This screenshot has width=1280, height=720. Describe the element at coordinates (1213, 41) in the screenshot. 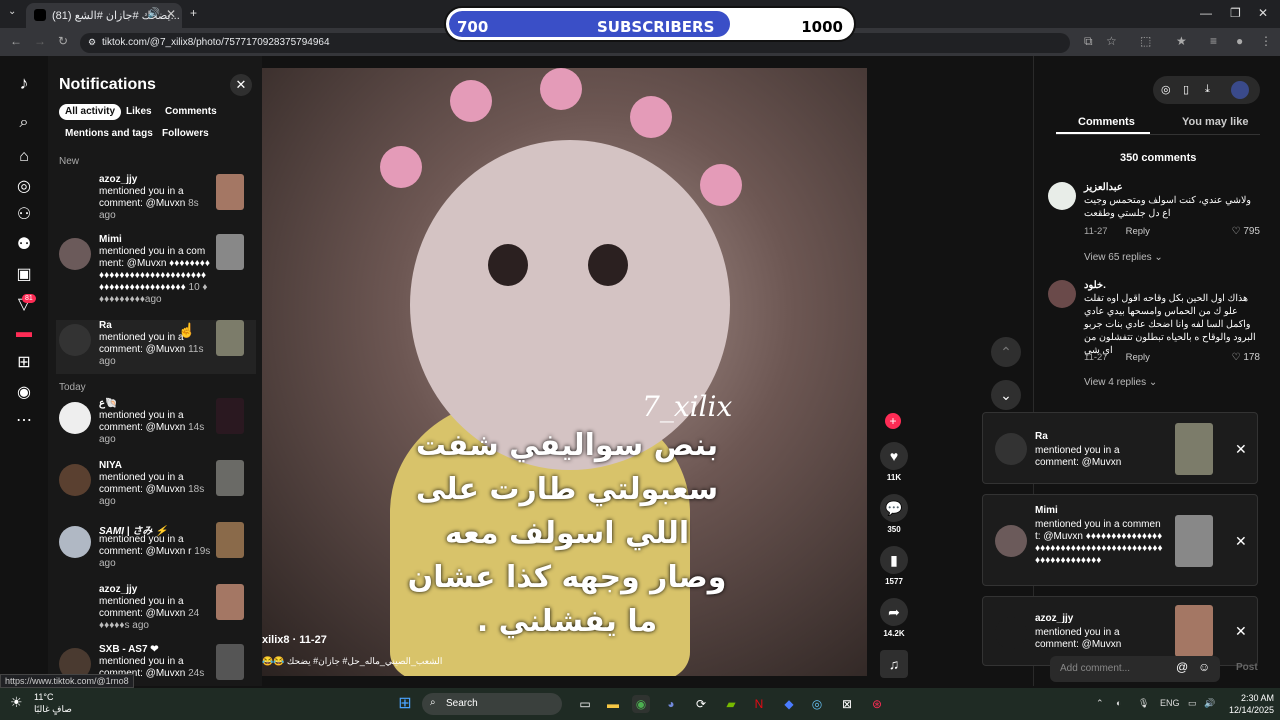

I see `reading-list-icon: ≡` at that location.